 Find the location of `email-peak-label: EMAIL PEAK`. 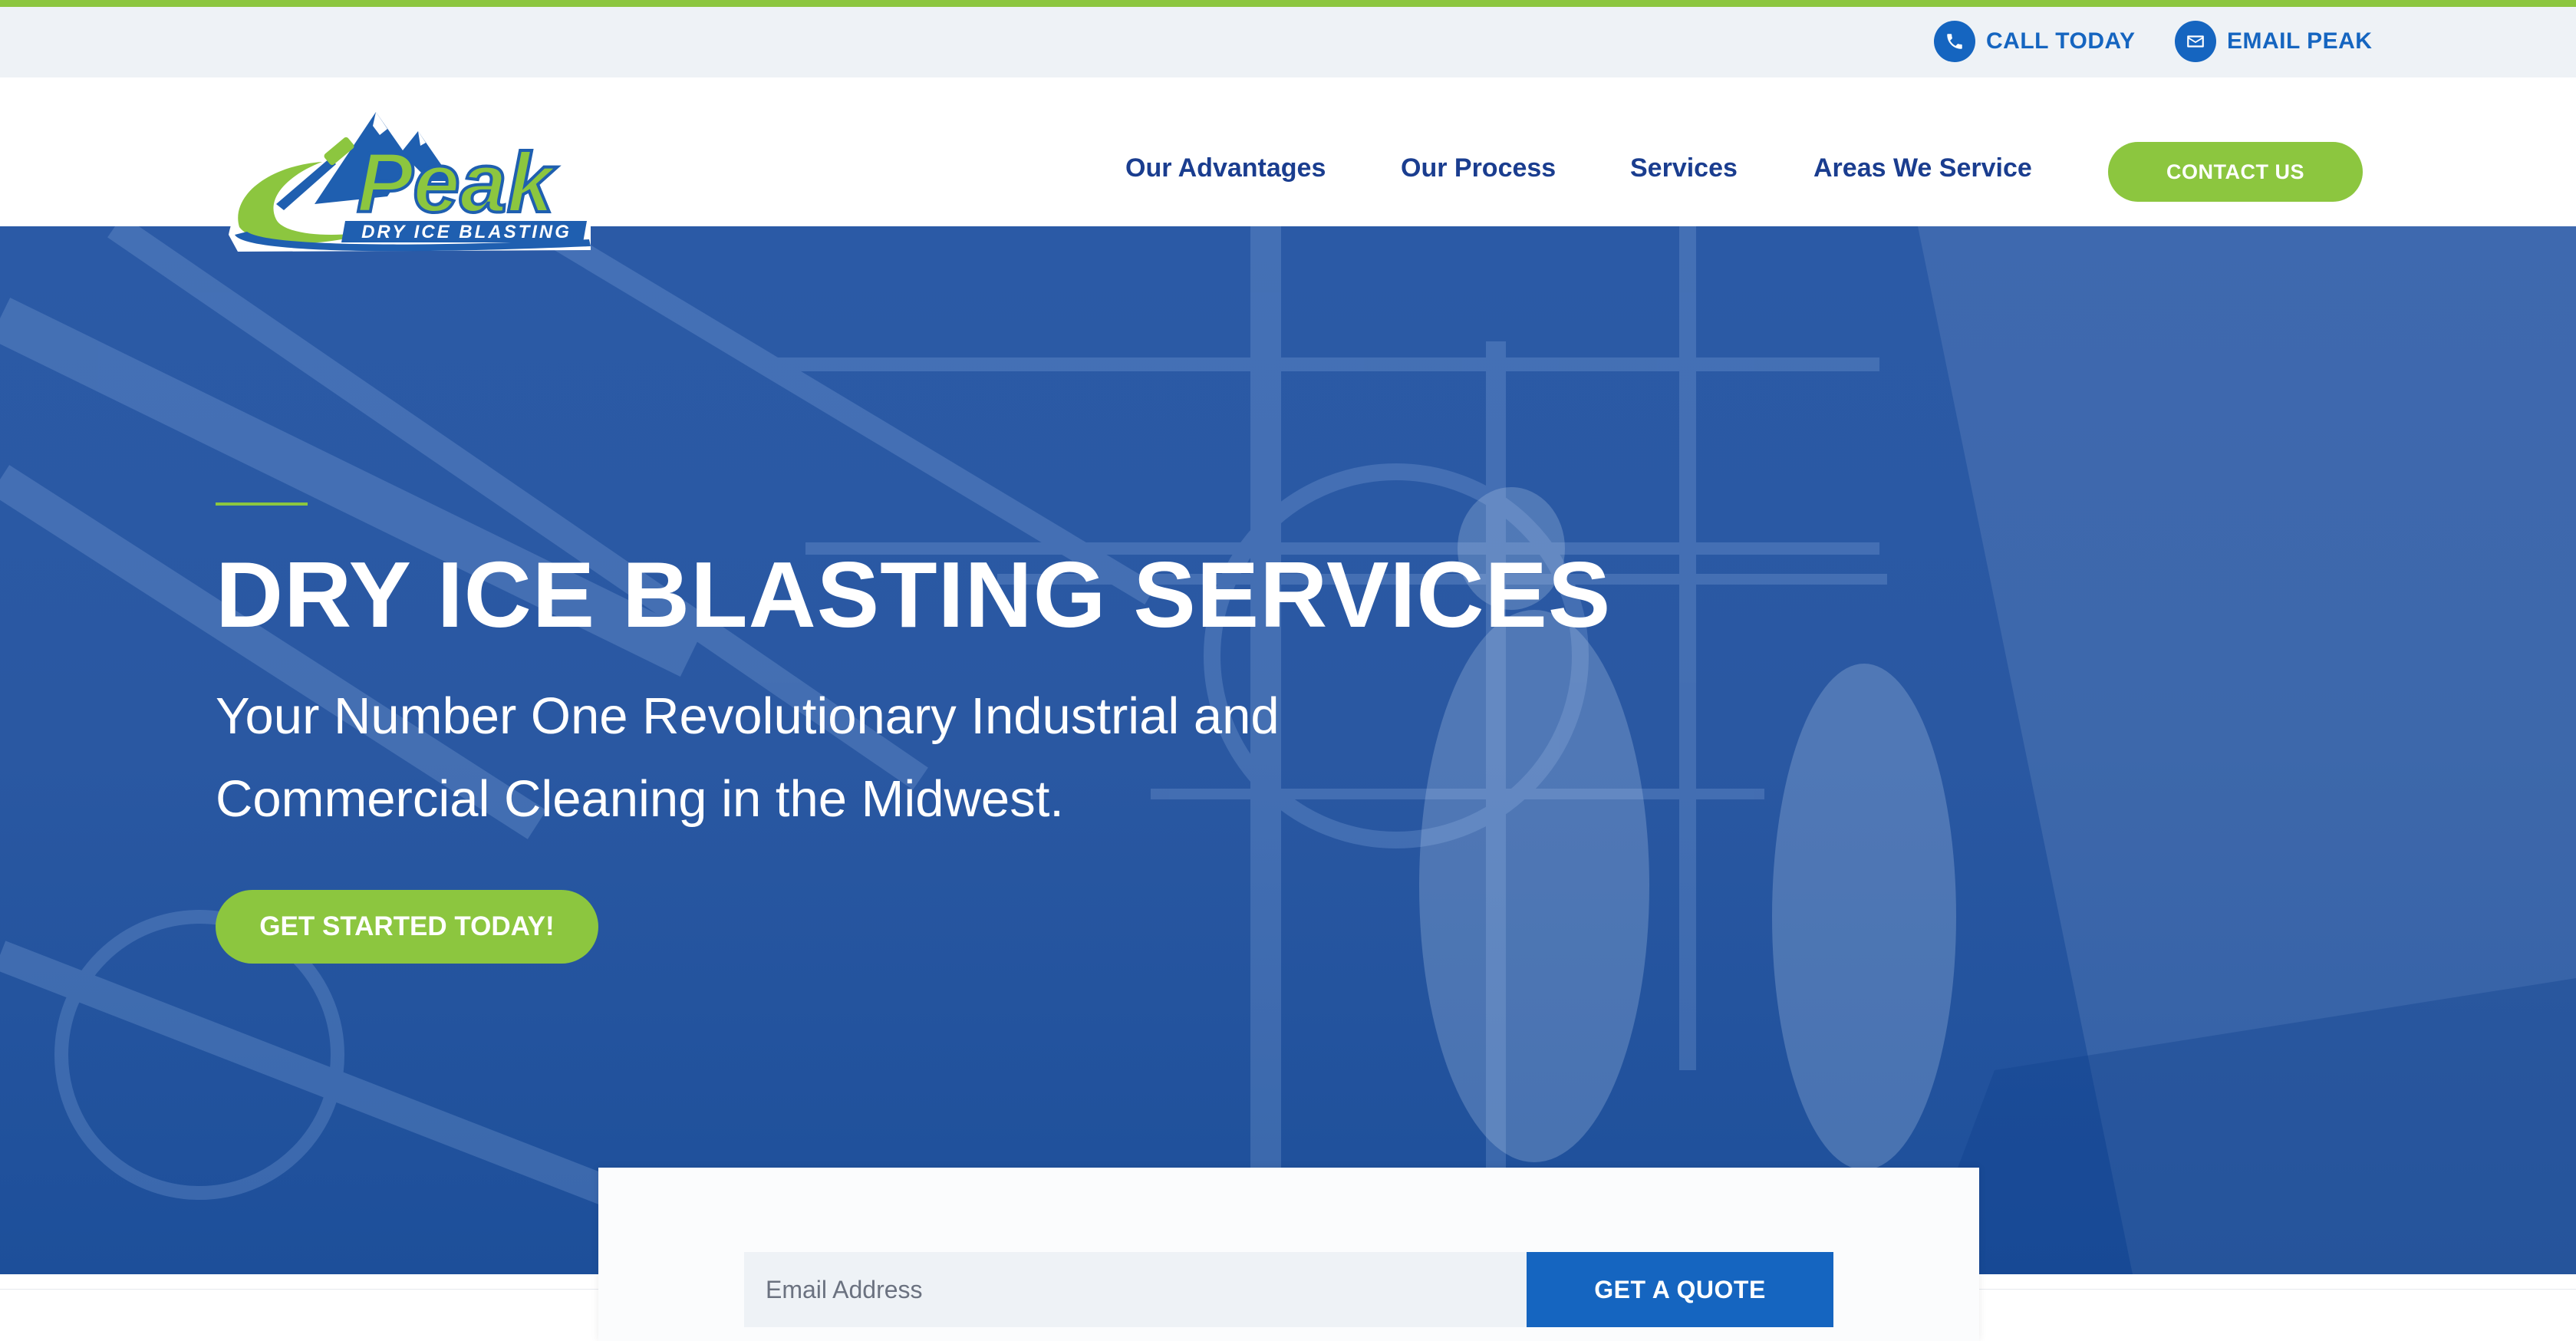

email-peak-label: EMAIL PEAK is located at coordinates (2300, 41).